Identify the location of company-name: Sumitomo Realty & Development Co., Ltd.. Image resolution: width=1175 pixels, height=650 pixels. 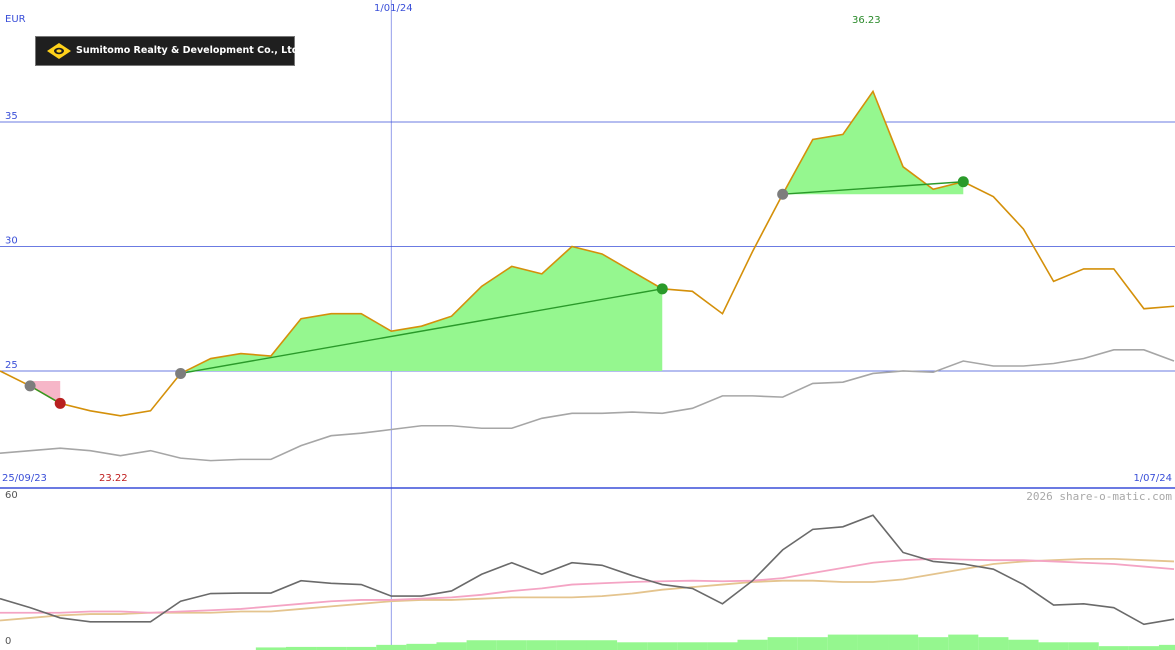
(189, 50).